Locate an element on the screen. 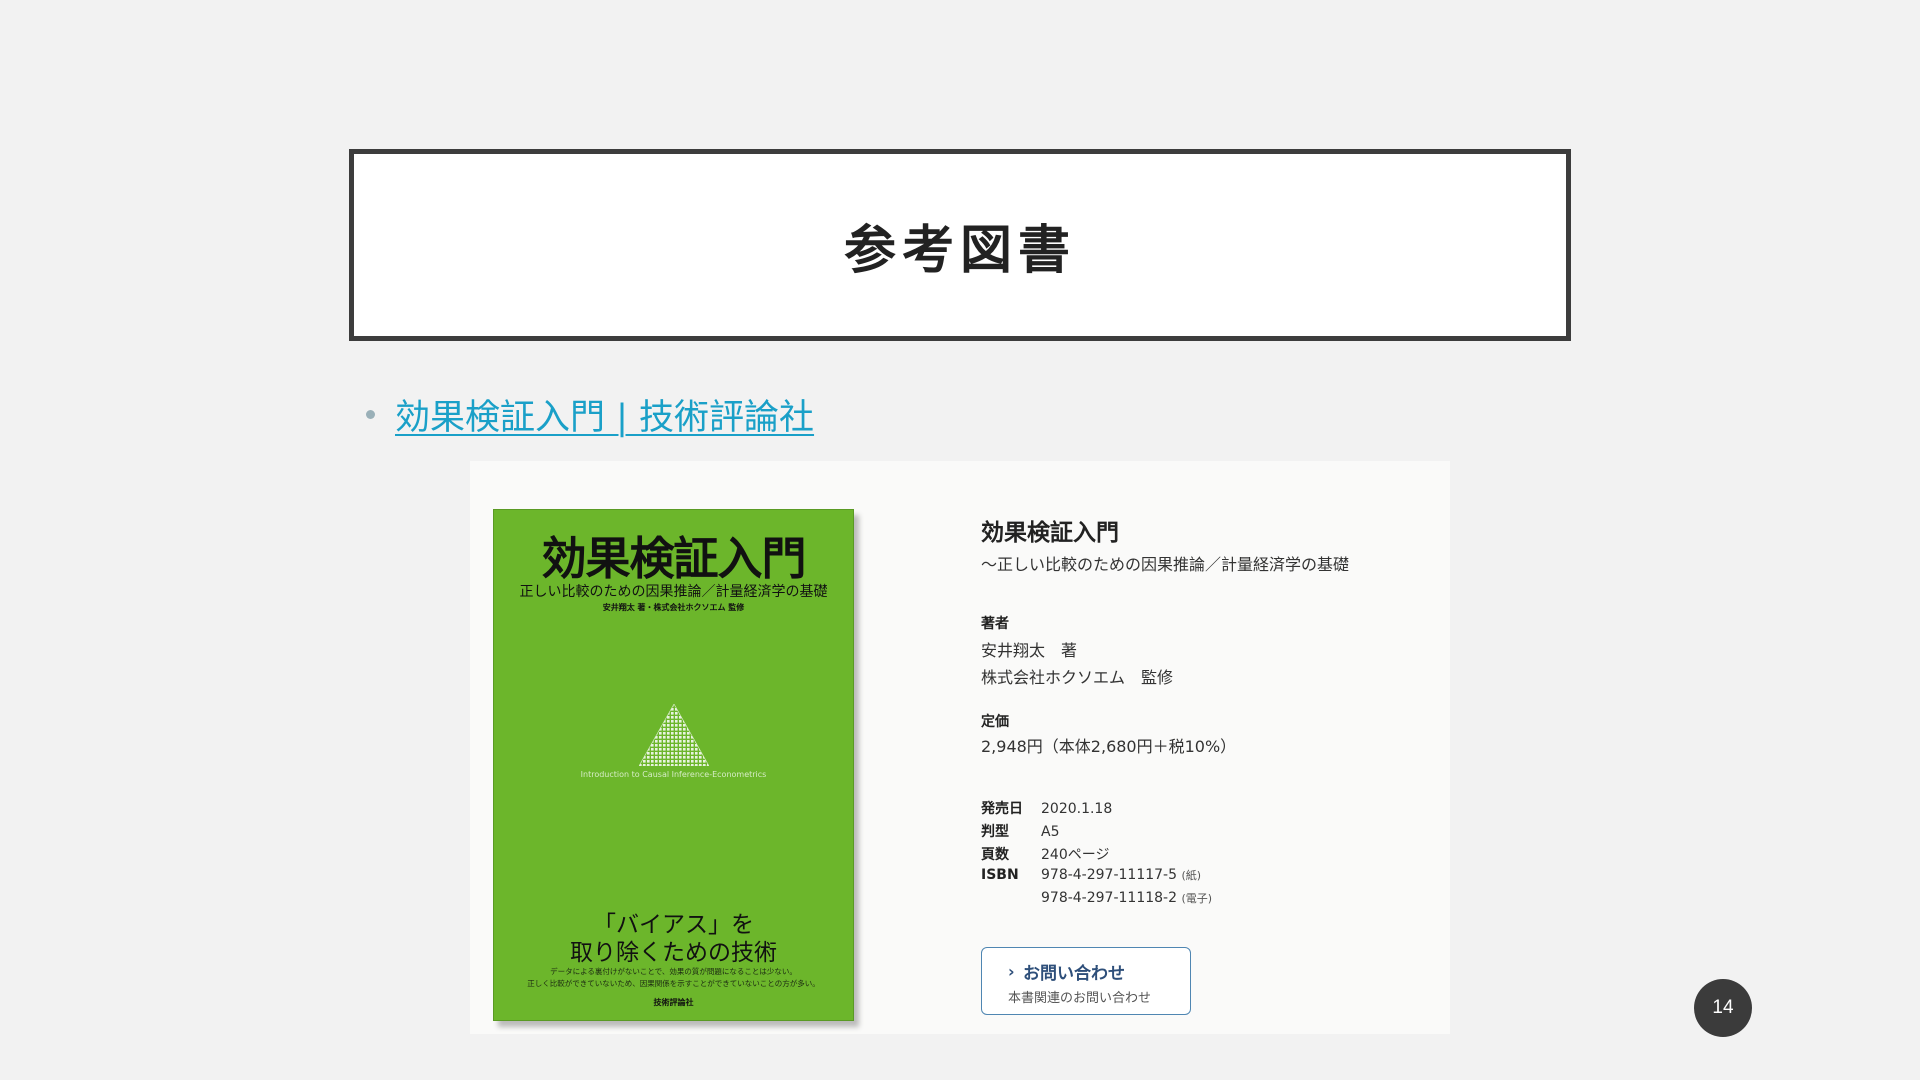  page-number-badge: 14 is located at coordinates (1723, 1008).